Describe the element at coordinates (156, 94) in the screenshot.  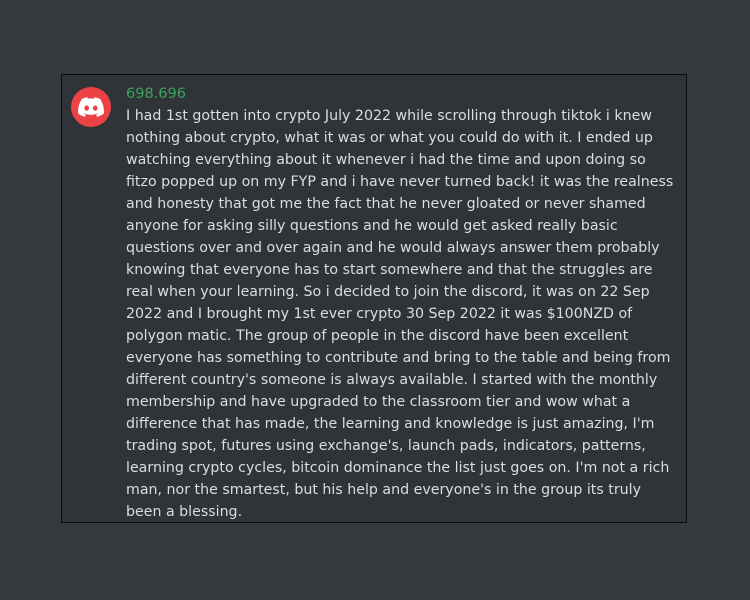
I see `username: 698.696` at that location.